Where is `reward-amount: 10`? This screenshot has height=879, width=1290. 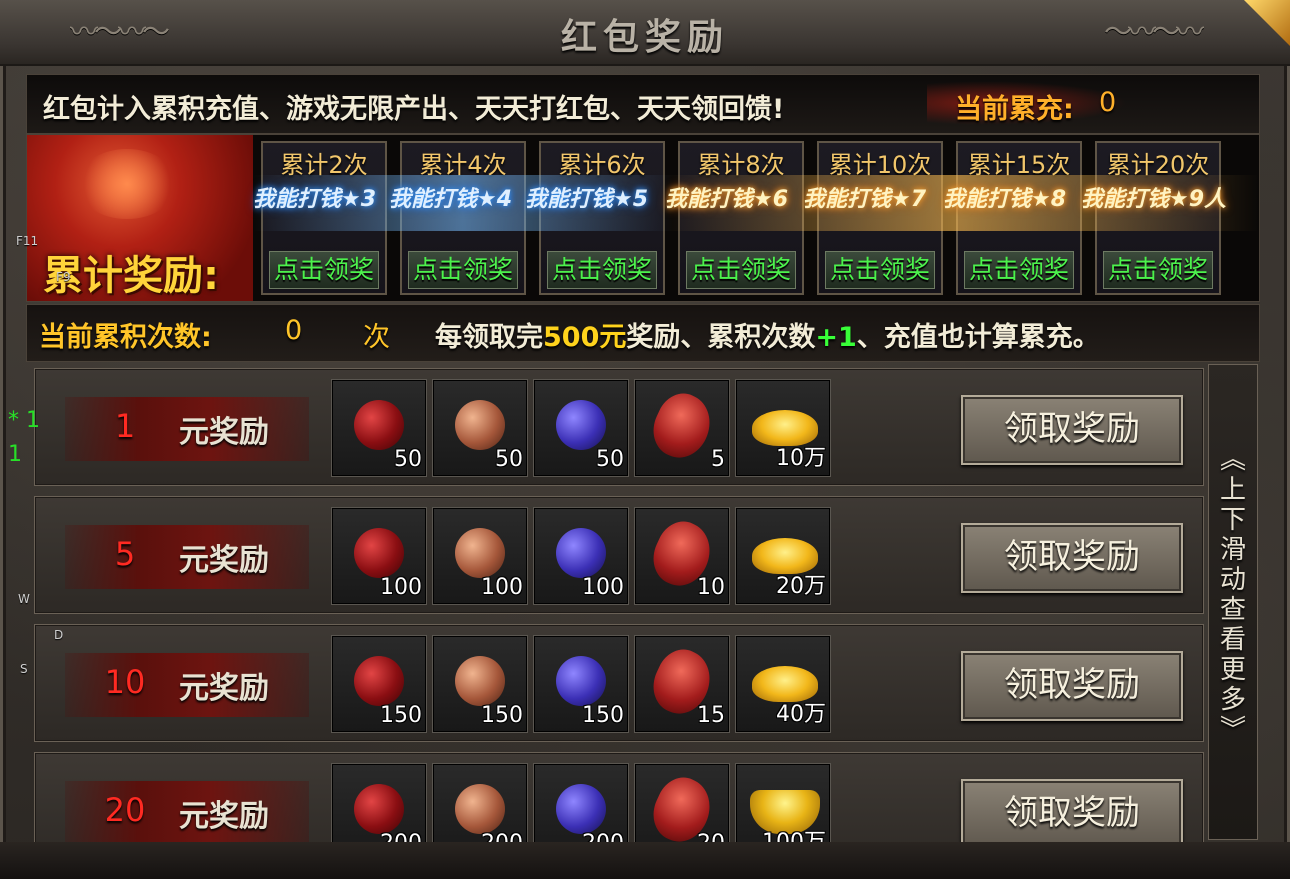 reward-amount: 10 is located at coordinates (125, 682).